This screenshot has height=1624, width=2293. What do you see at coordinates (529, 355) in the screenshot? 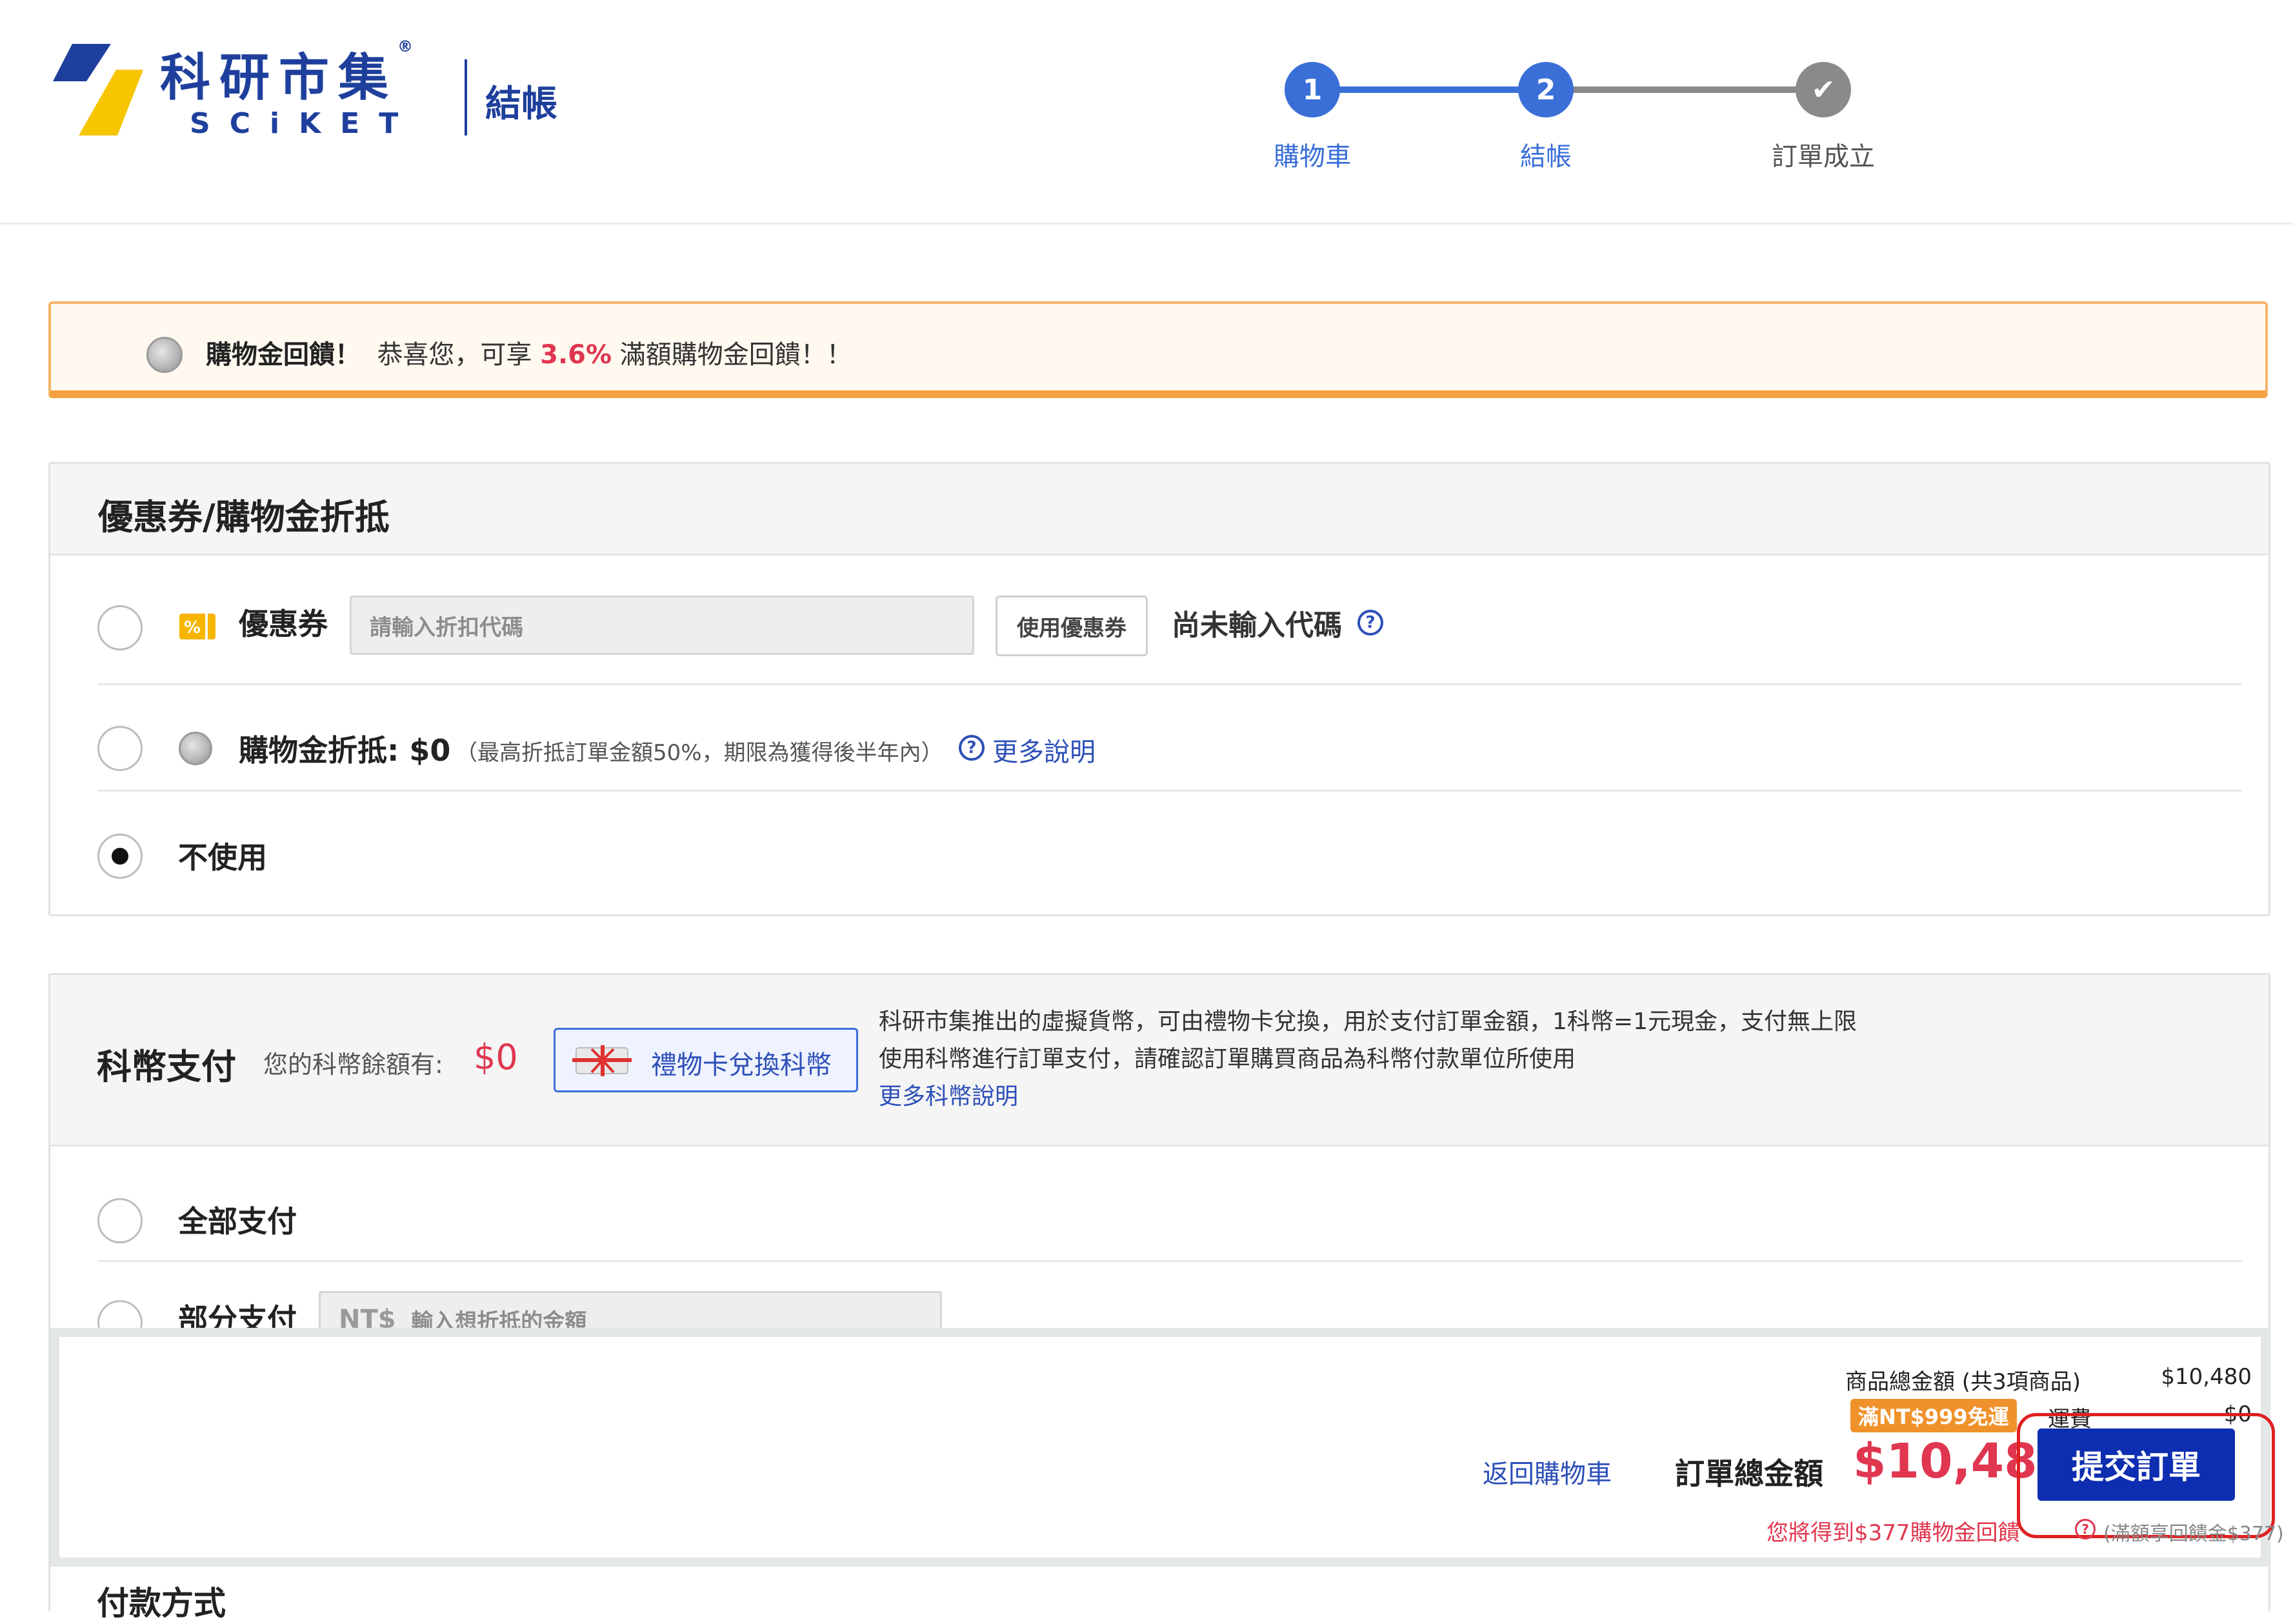
I see `reward-notice-text: 購物金回饋！ 恭喜您，可享 3.6% 滿額購物金回饋！！` at bounding box center [529, 355].